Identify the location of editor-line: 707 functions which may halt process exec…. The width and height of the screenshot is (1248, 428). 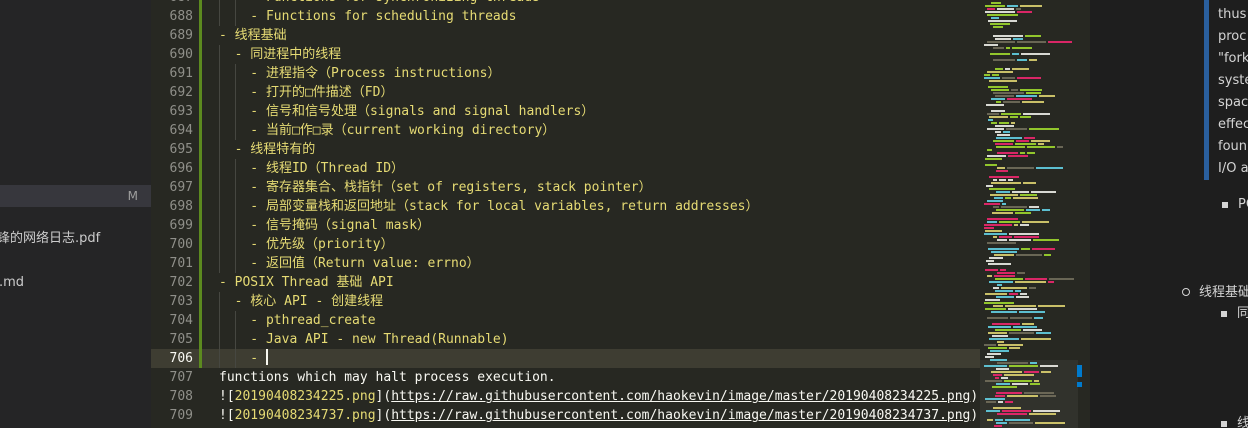
(565, 377).